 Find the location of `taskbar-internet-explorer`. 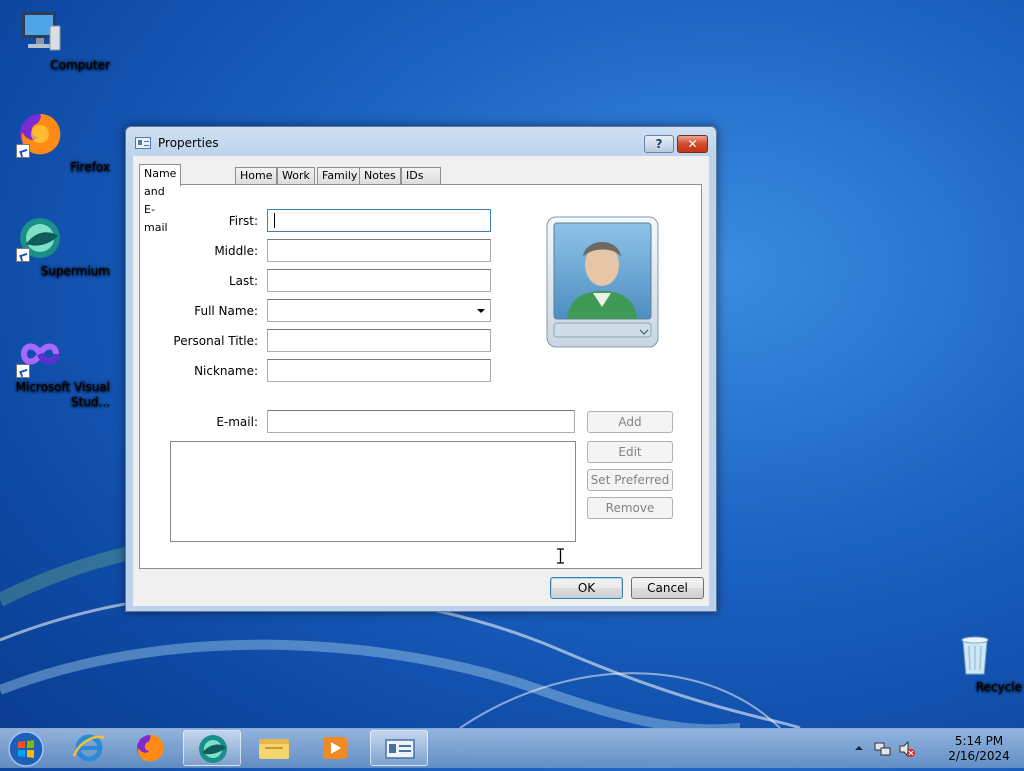

taskbar-internet-explorer is located at coordinates (89, 748).